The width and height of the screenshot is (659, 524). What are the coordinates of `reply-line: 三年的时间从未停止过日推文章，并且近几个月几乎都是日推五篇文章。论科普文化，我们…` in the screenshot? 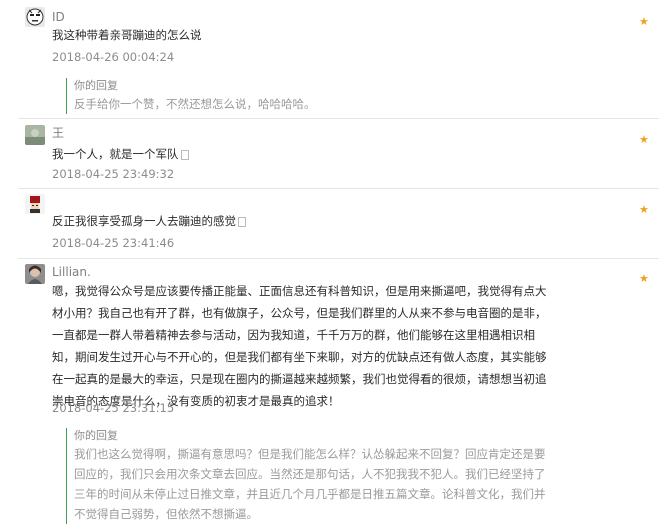 It's located at (310, 494).